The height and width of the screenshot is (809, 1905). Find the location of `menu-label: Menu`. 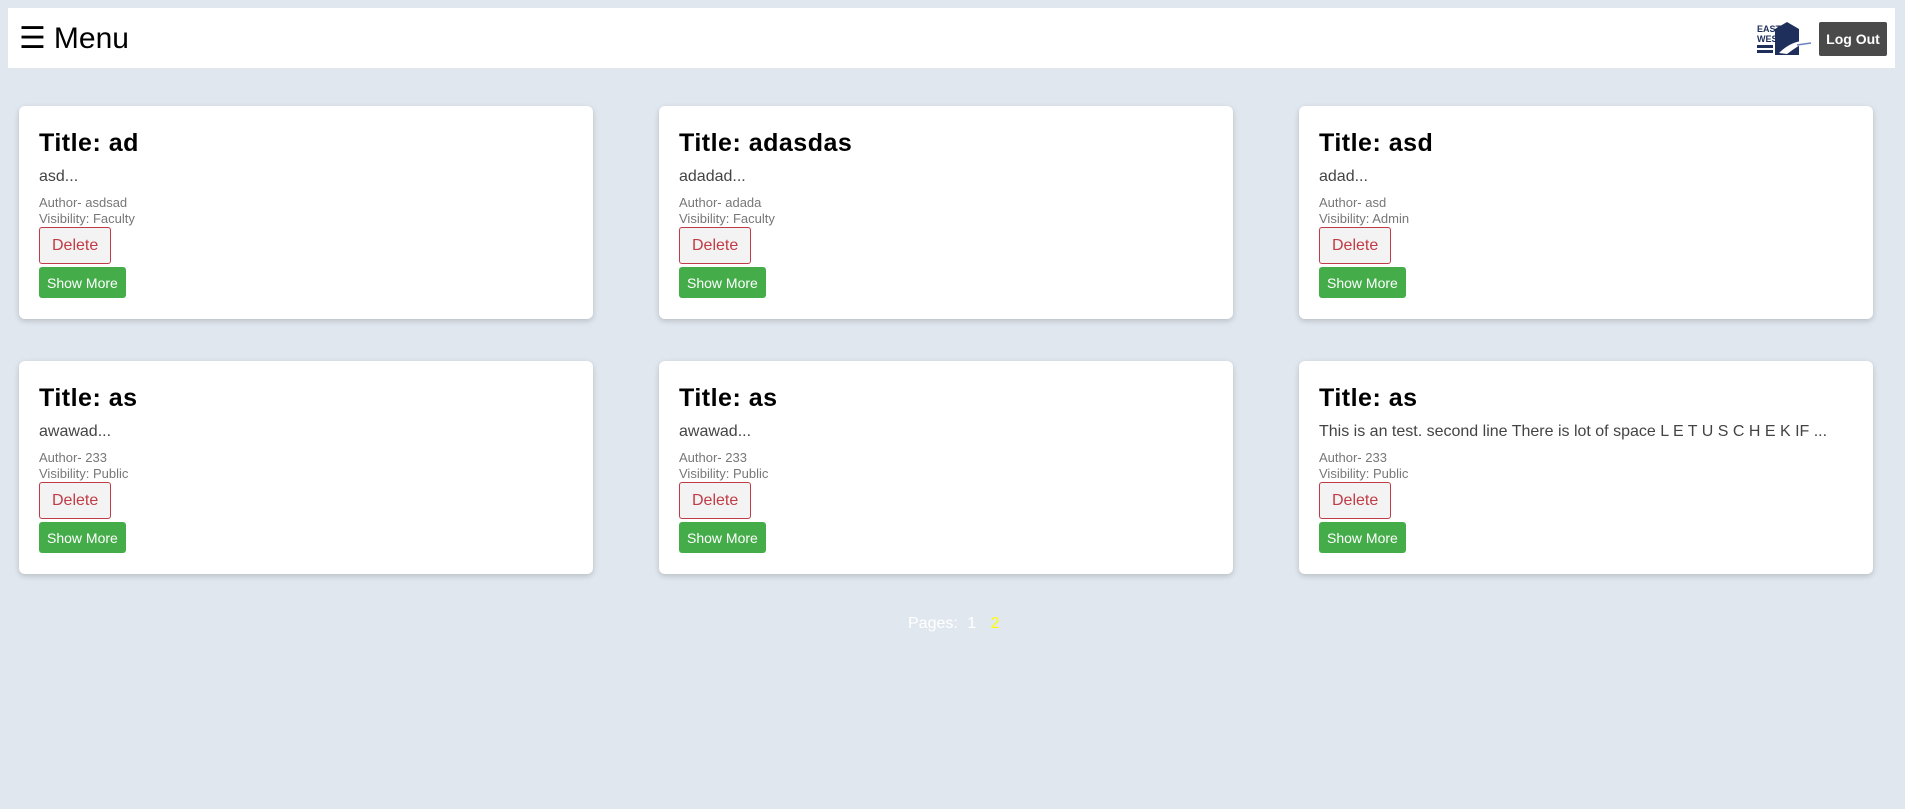

menu-label: Menu is located at coordinates (91, 39).